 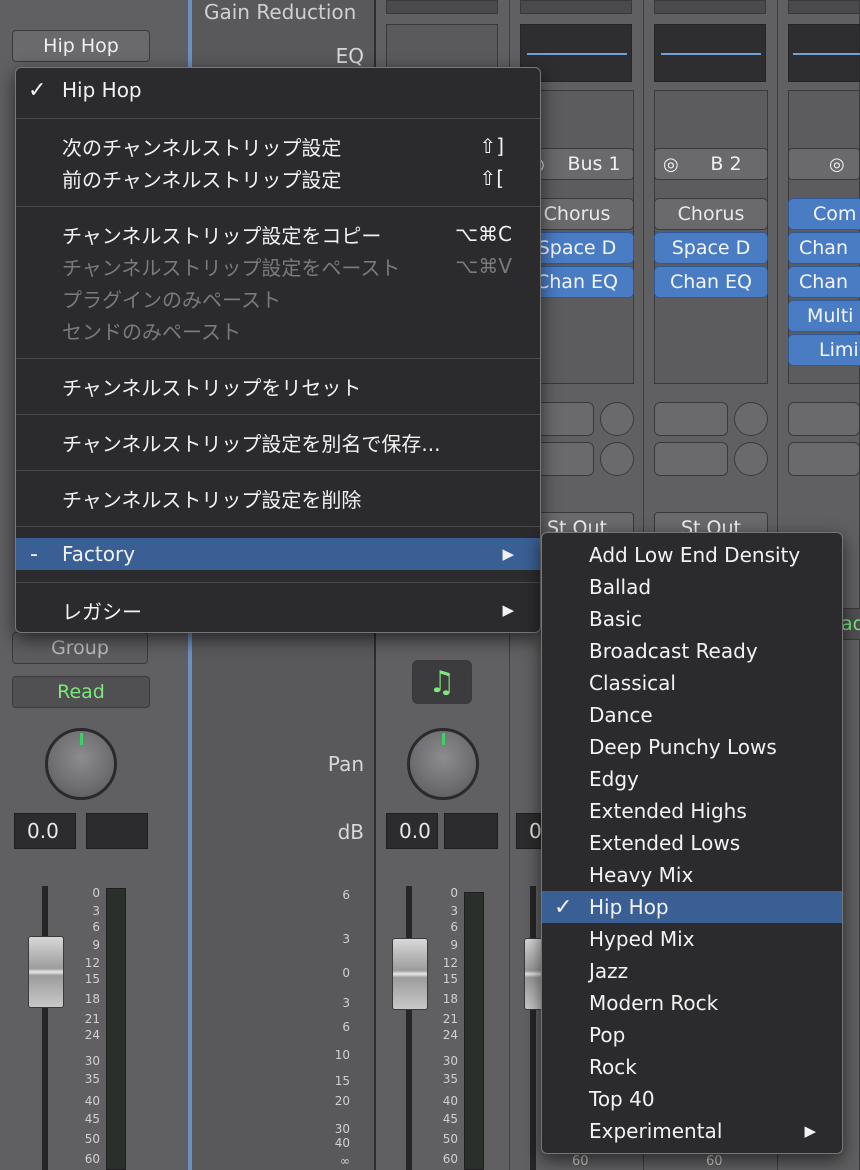 I want to click on menu-item-label: Hyped Mix, so click(x=642, y=939).